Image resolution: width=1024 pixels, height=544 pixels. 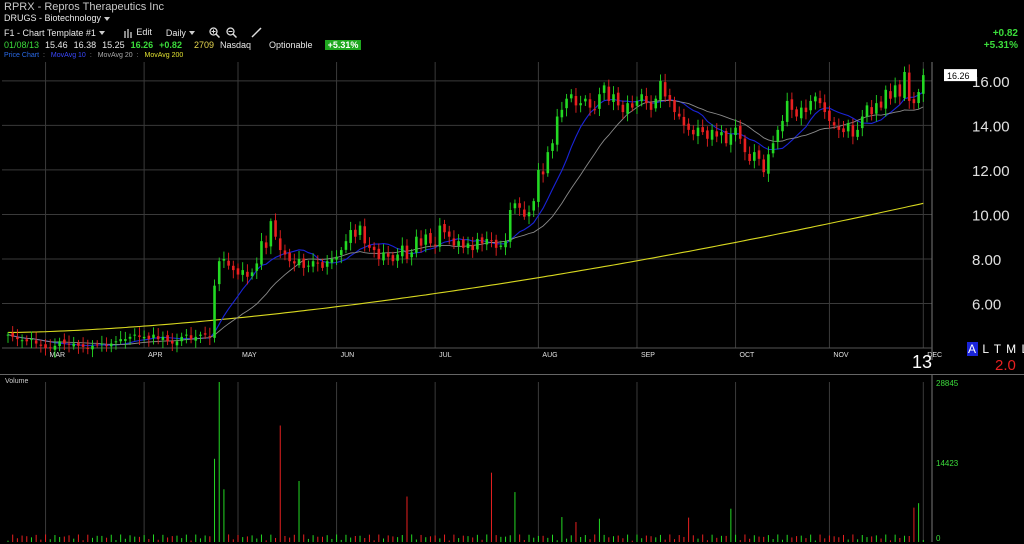 I want to click on bars-icon, so click(x=127, y=33).